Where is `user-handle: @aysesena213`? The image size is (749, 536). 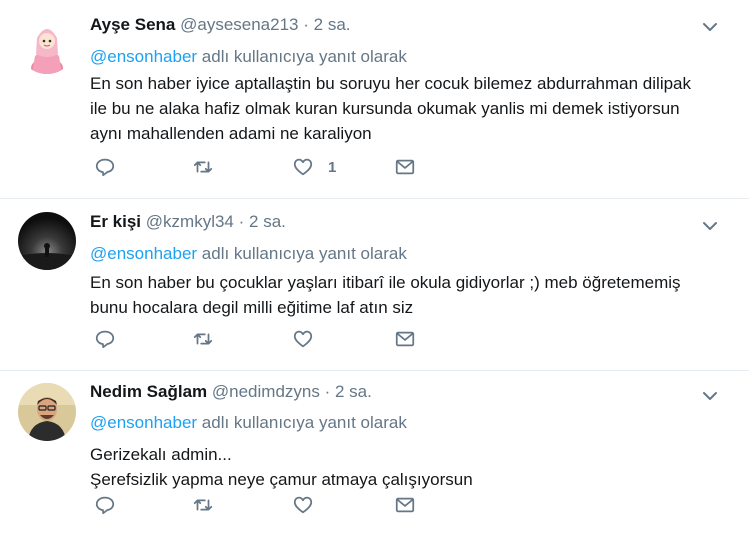 user-handle: @aysesena213 is located at coordinates (239, 24).